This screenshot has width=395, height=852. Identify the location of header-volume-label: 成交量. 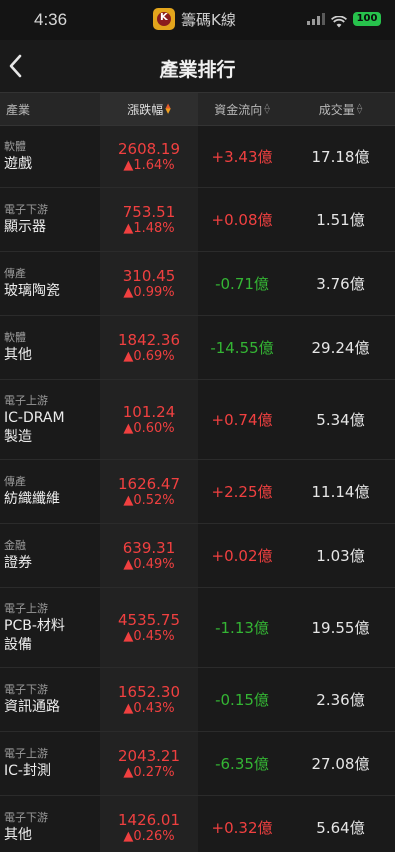
(336, 109).